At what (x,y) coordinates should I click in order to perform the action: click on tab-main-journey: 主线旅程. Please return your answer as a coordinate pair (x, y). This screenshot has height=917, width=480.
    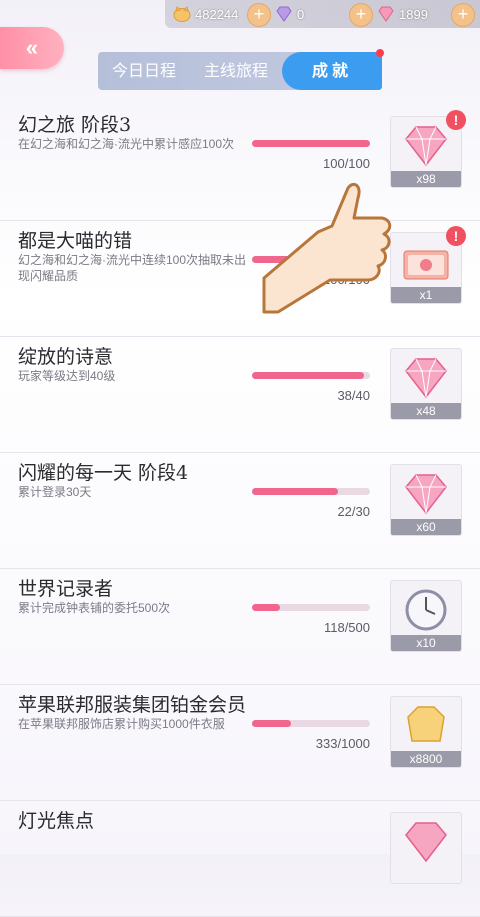
    Looking at the image, I should click on (236, 71).